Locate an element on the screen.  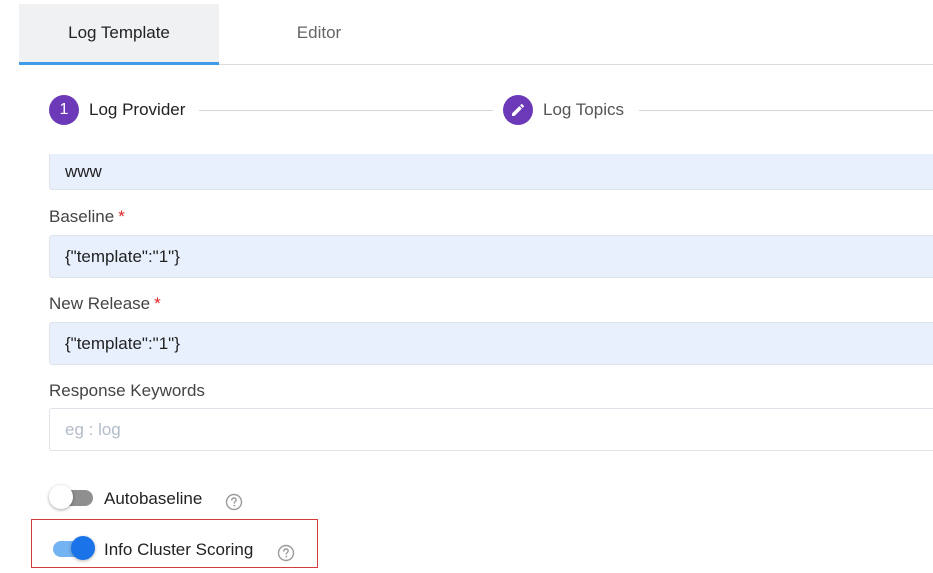
info-cluster-scoring-toggle is located at coordinates (72, 548).